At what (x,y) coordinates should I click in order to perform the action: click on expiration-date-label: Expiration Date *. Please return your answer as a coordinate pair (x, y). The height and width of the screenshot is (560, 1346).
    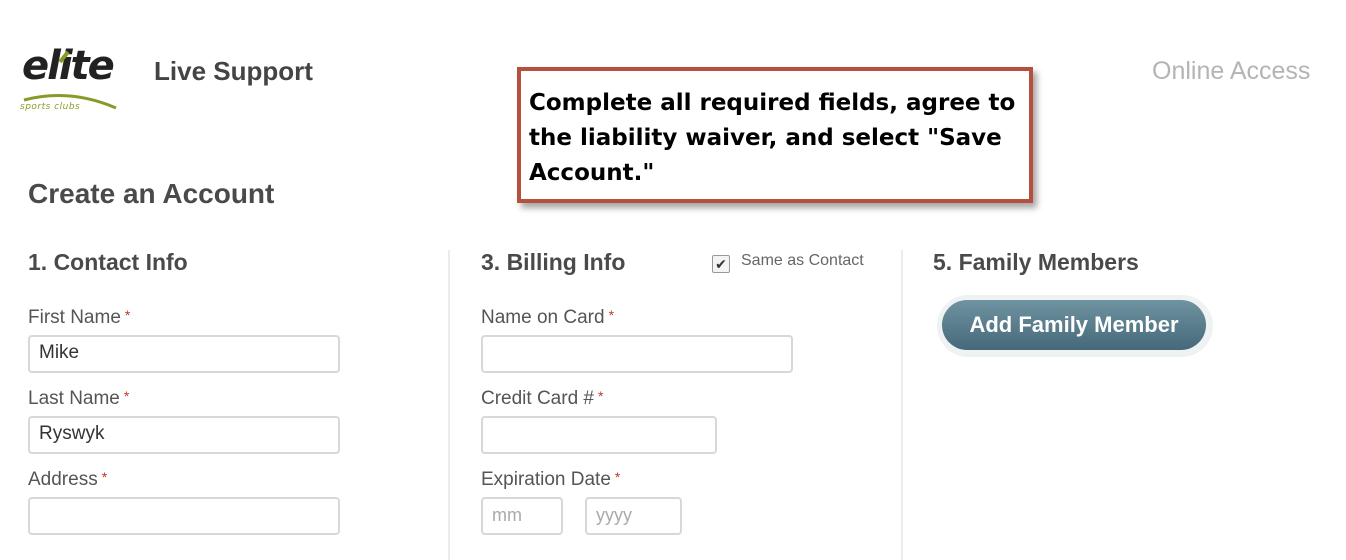
    Looking at the image, I should click on (550, 480).